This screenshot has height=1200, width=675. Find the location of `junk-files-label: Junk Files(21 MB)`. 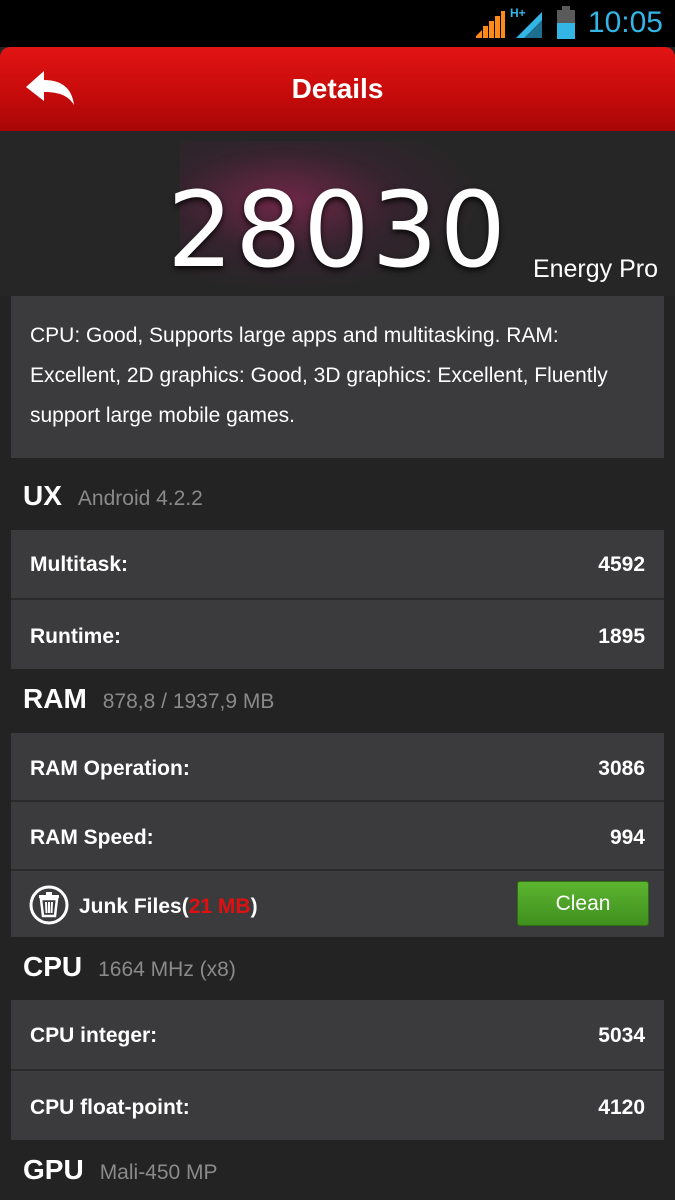

junk-files-label: Junk Files(21 MB) is located at coordinates (168, 906).